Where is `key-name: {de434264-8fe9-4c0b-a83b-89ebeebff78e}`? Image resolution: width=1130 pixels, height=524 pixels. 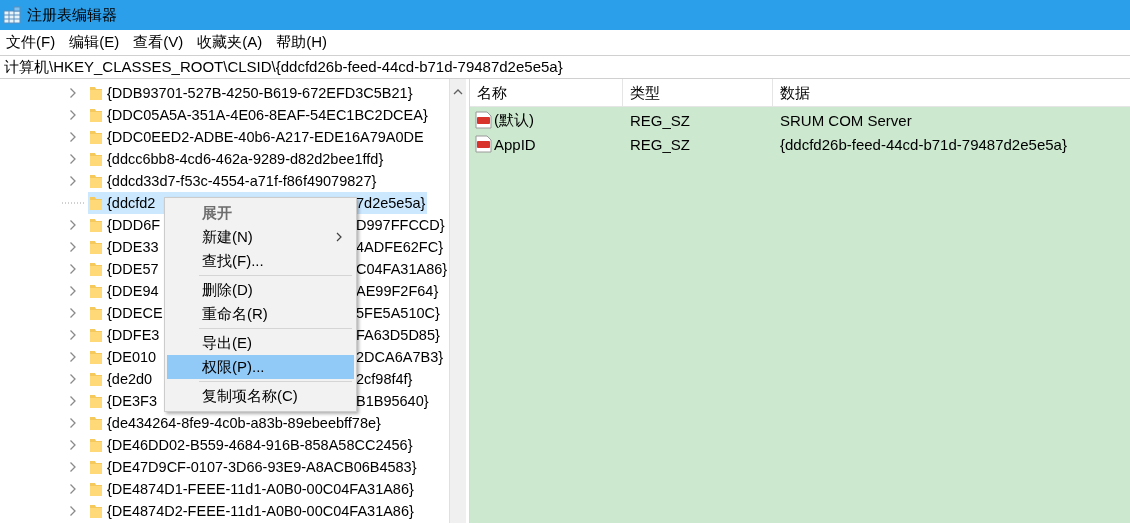
key-name: {de434264-8fe9-4c0b-a83b-89ebeebff78e} is located at coordinates (244, 423).